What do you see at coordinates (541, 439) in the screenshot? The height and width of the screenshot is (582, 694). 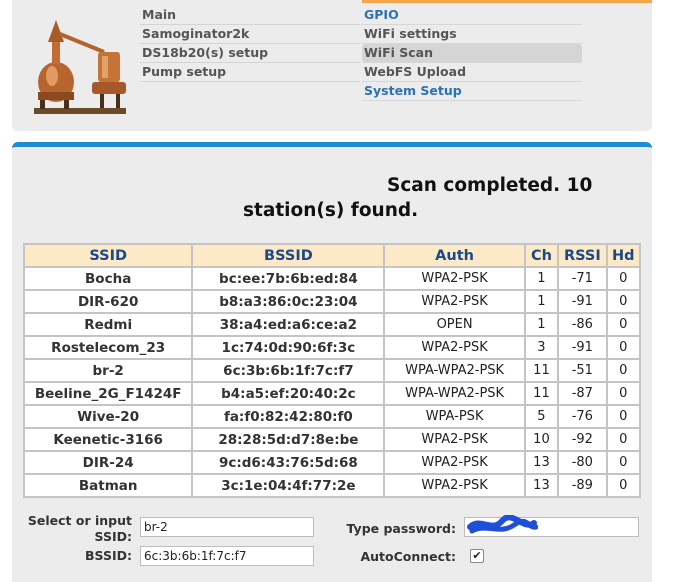 I see `cell-ch: 10` at bounding box center [541, 439].